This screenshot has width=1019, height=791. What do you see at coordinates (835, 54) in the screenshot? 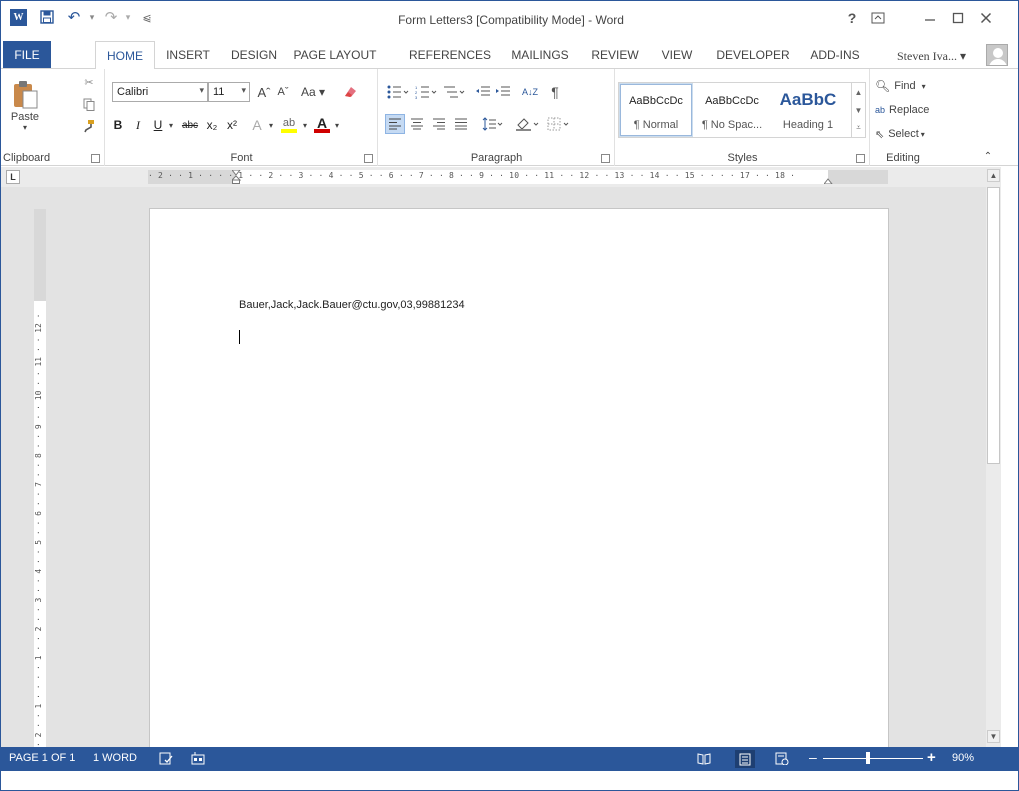
I see `tab-add-ins: ADD-INS` at bounding box center [835, 54].